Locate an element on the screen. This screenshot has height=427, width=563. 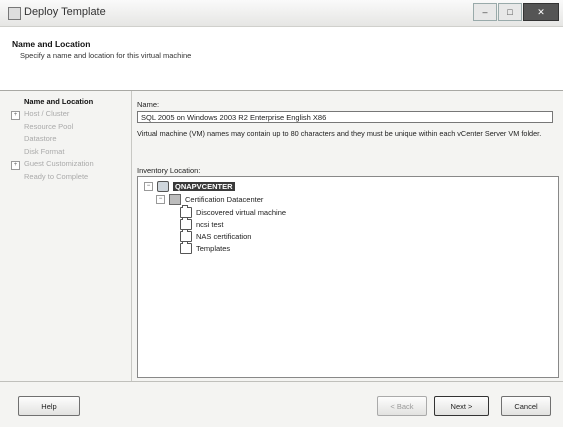
tree-node-folder: Discovered virtual machine is located at coordinates (233, 211).